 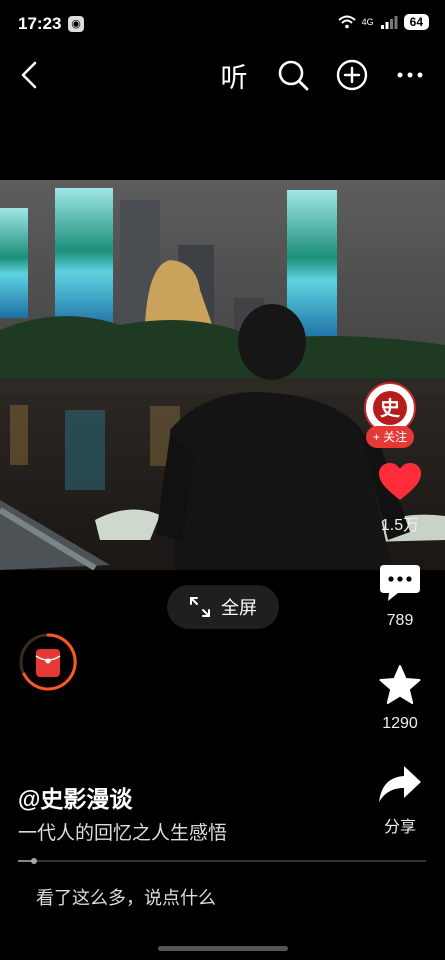 I want to click on more-dots-icon, so click(x=410, y=75).